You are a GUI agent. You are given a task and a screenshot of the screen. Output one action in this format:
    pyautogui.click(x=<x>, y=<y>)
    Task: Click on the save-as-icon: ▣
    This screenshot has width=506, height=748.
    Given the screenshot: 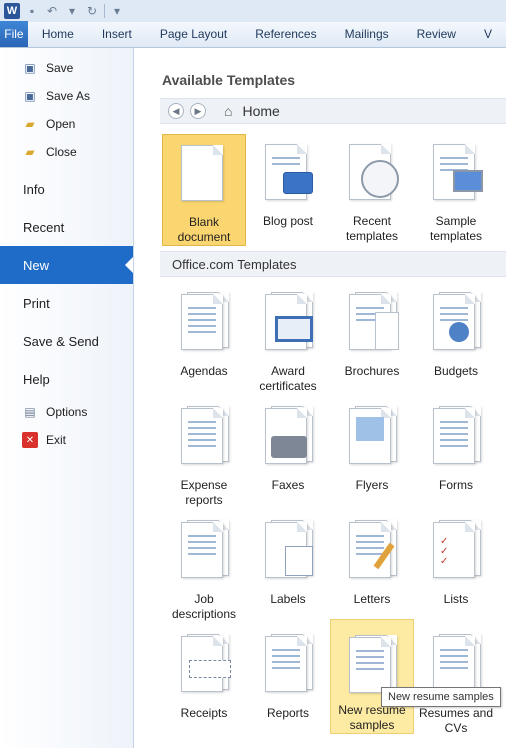 What is the action you would take?
    pyautogui.click(x=30, y=96)
    